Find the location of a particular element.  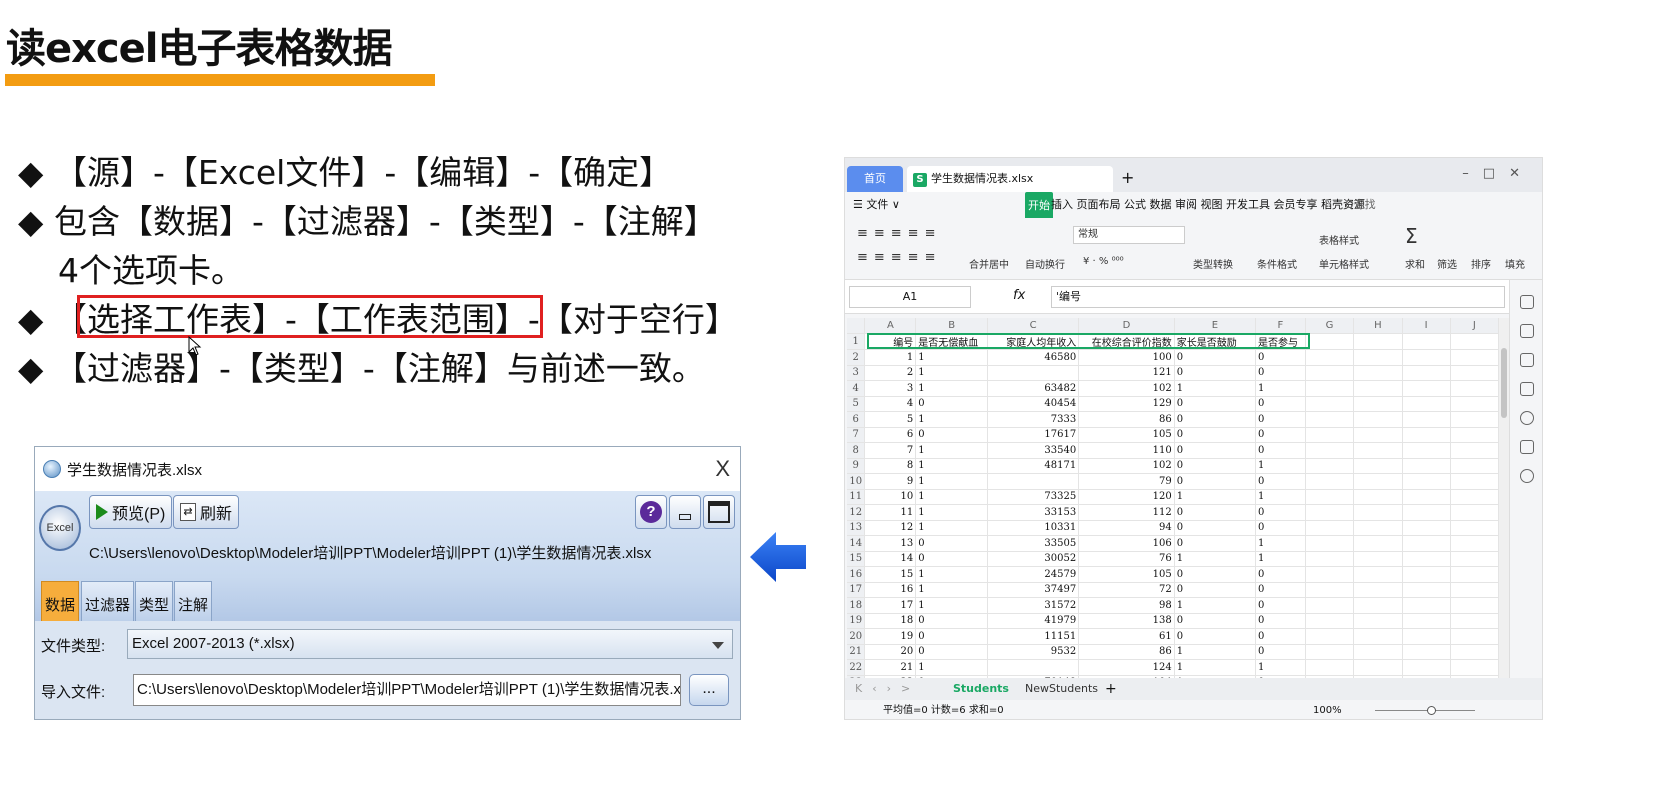

row-header: 13 is located at coordinates (856, 528).